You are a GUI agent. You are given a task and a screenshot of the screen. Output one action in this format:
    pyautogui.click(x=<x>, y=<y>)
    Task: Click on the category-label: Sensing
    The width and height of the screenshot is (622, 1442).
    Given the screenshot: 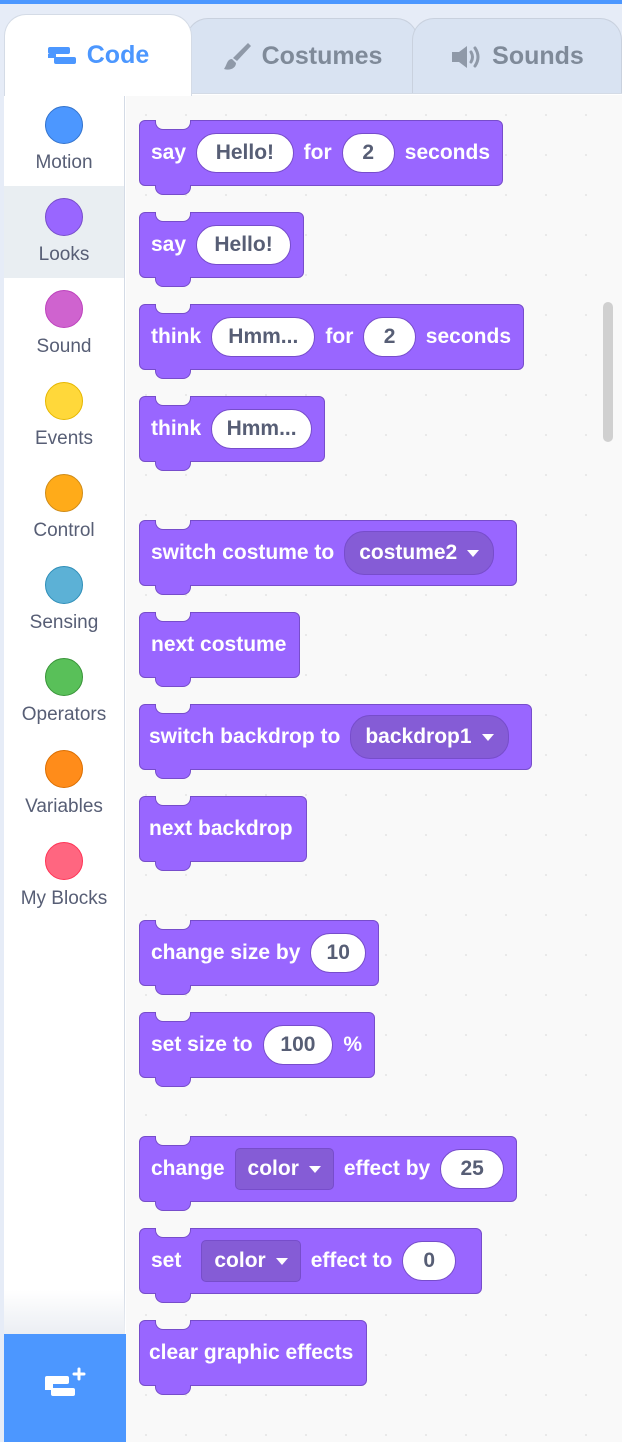 What is the action you would take?
    pyautogui.click(x=64, y=622)
    